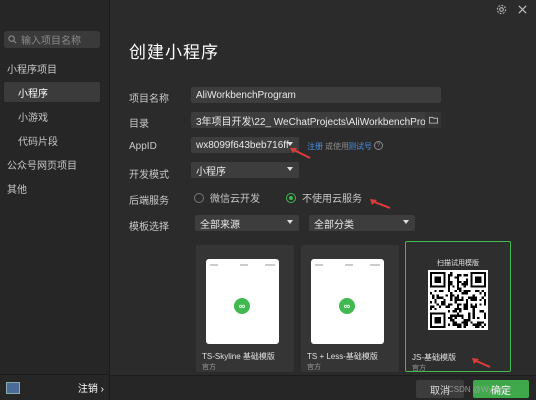 The width and height of the screenshot is (536, 400). I want to click on window-controls, so click(512, 9).